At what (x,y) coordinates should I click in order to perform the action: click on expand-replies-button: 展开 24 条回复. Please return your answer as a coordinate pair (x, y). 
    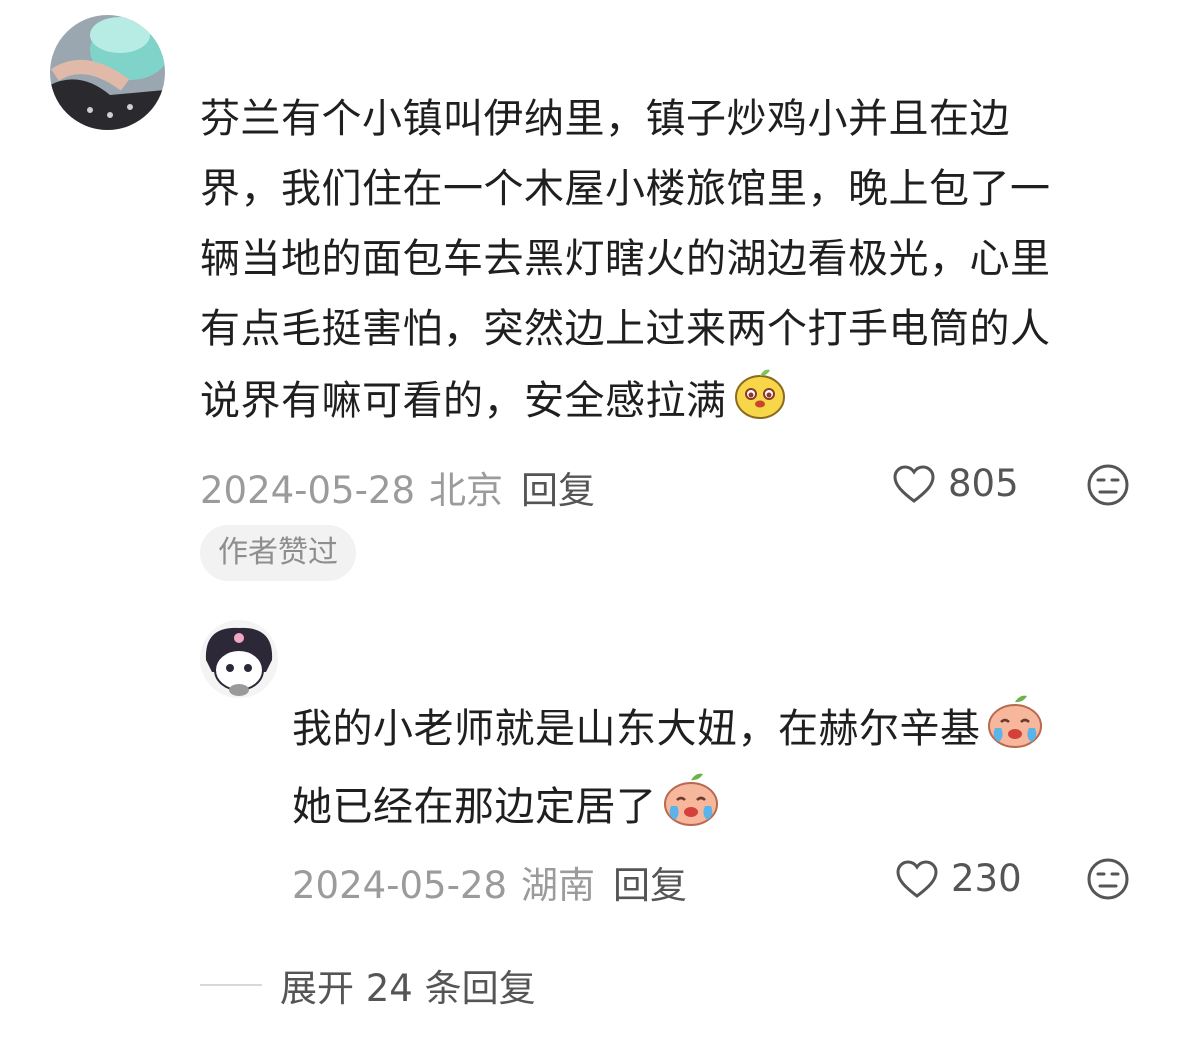
    Looking at the image, I should click on (368, 985).